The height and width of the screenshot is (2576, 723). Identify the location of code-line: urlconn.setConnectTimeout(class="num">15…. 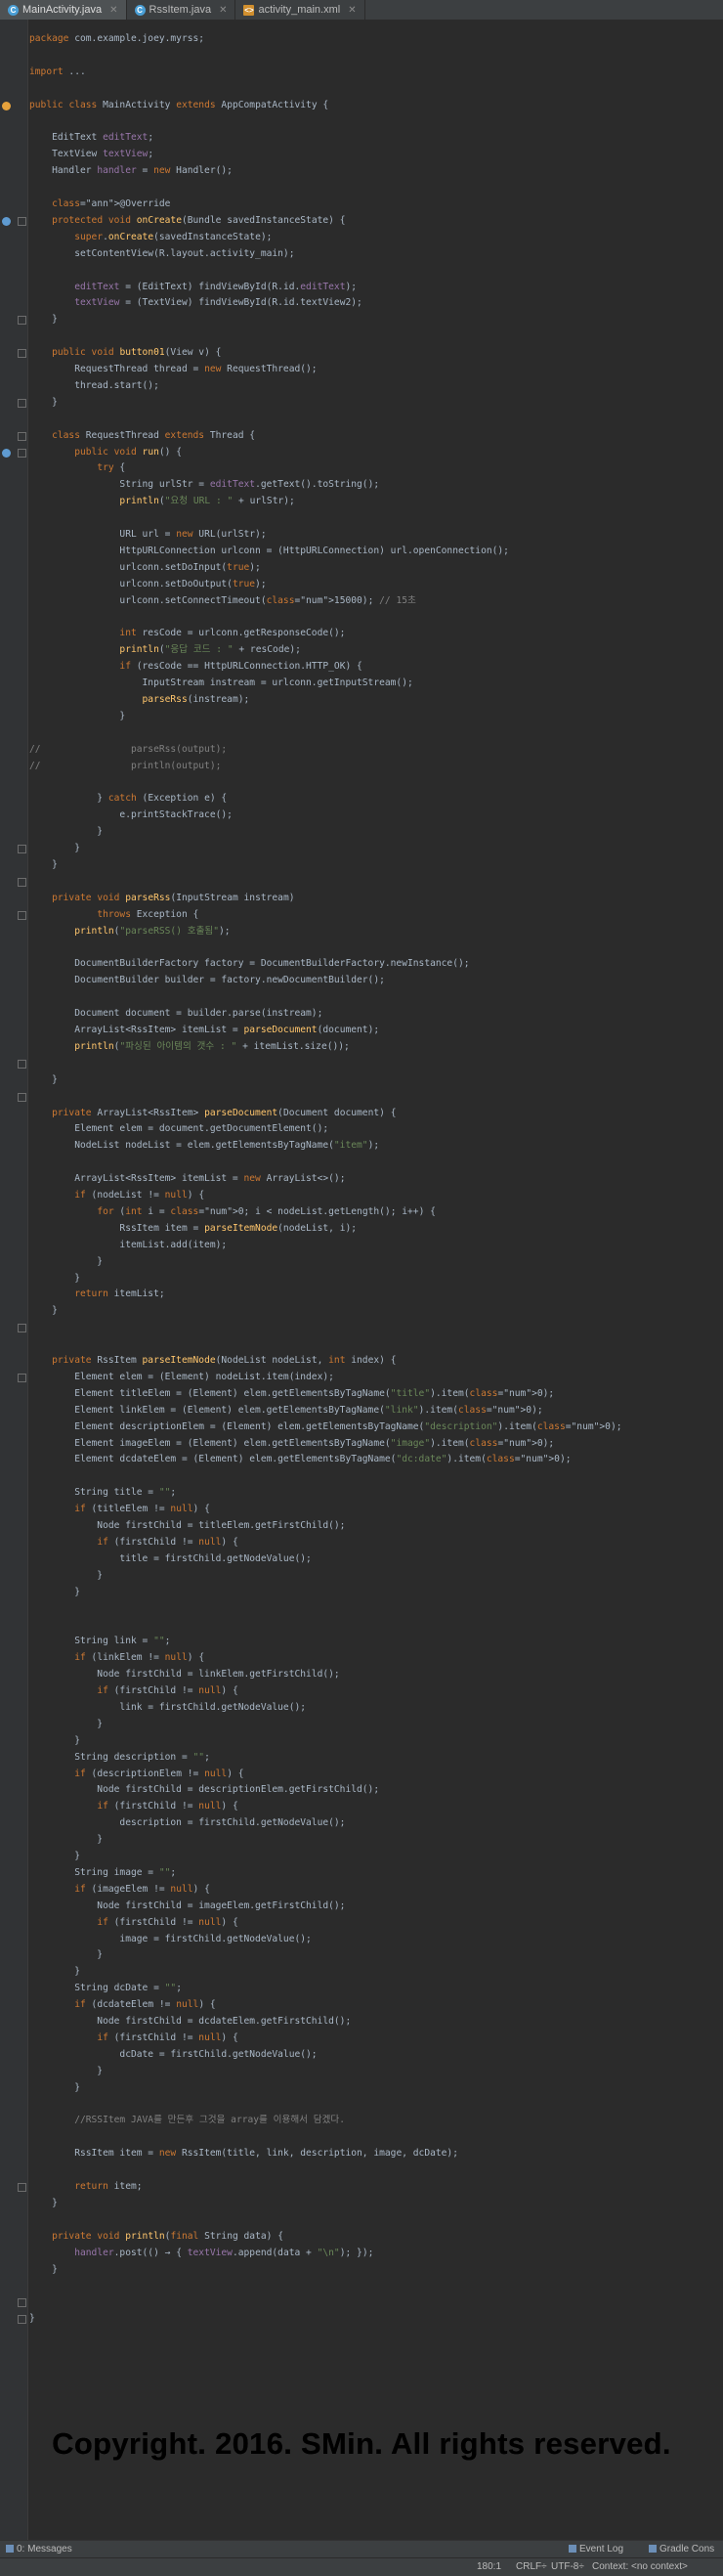
(222, 601).